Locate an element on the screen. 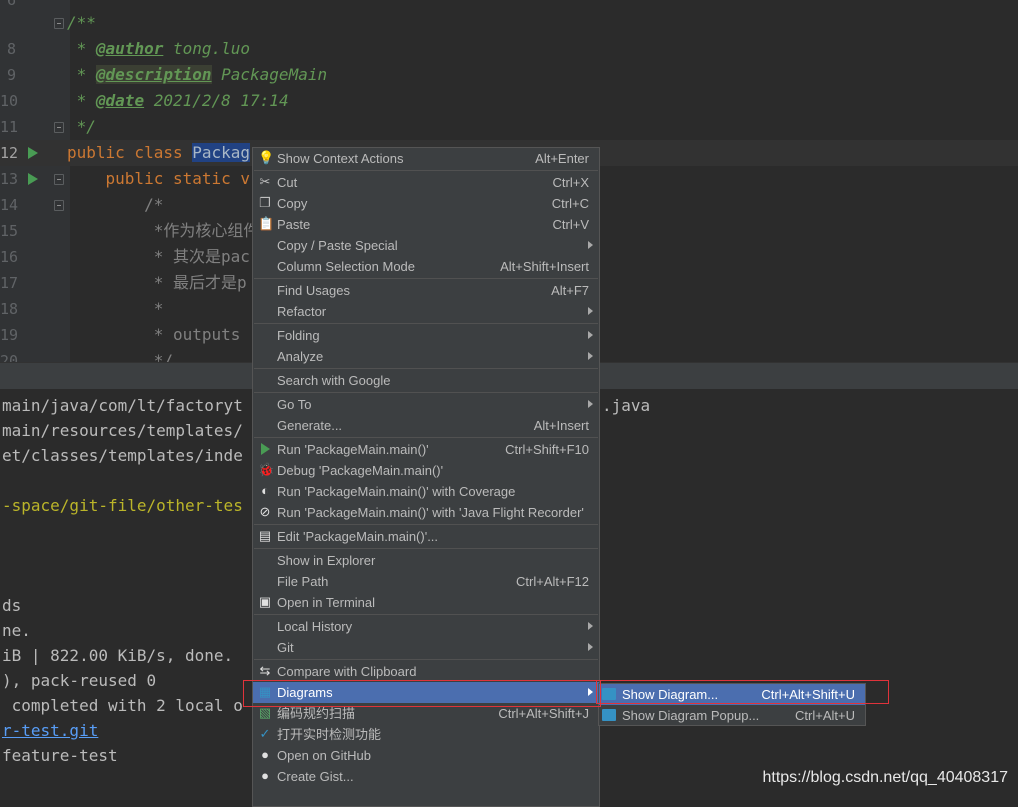 The height and width of the screenshot is (807, 1018). comment-text: * is located at coordinates (115, 308).